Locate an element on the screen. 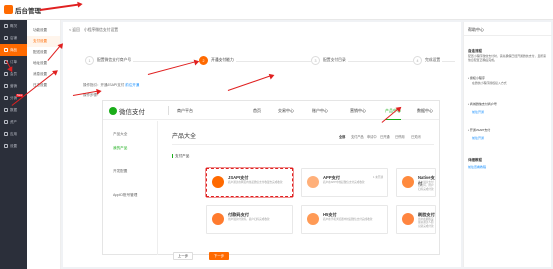  subnav-function-settings: 功能设置 is located at coordinates (43, 30).